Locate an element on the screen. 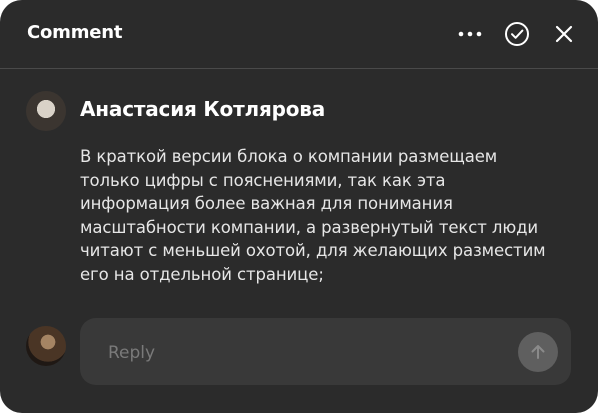  more-options-button is located at coordinates (470, 34).